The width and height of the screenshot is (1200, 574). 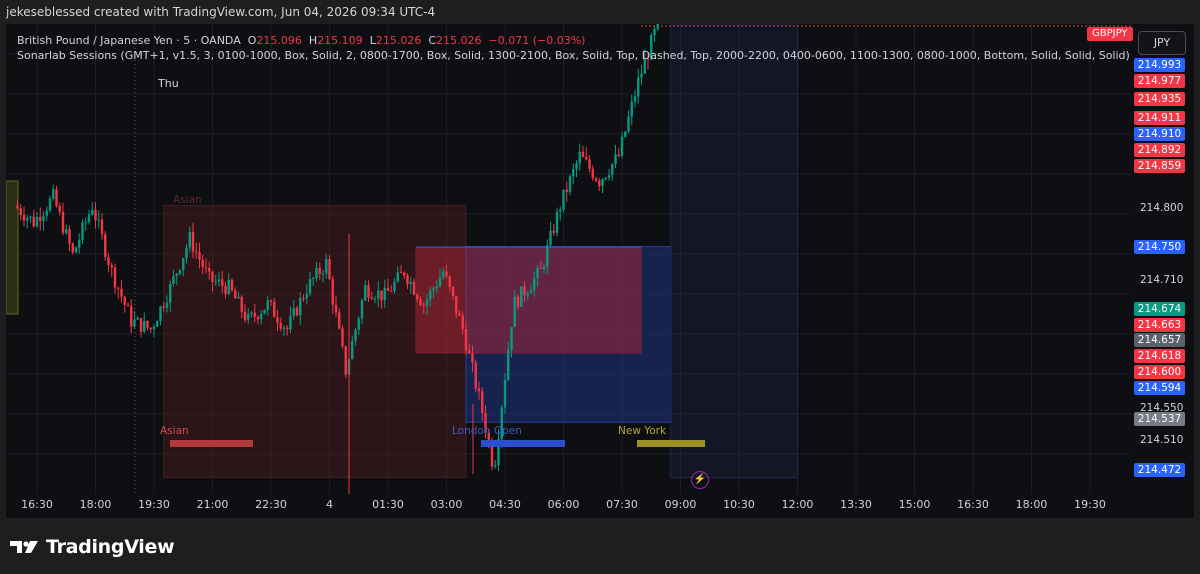 What do you see at coordinates (1159, 372) in the screenshot?
I see `price-tag: 214.600` at bounding box center [1159, 372].